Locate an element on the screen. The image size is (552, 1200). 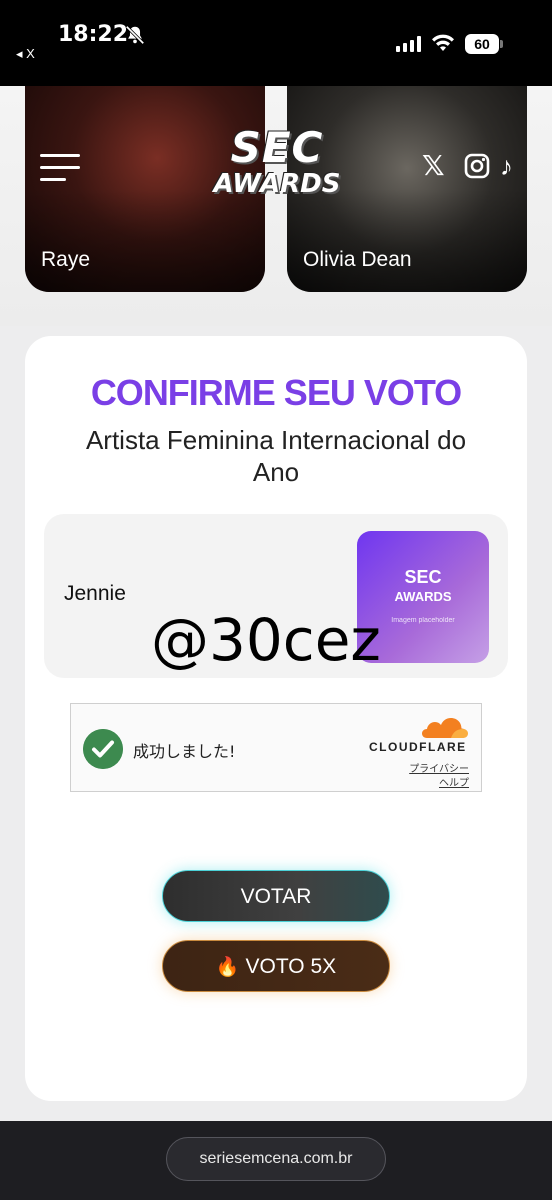
watermark: @30cez is located at coordinates (266, 640).